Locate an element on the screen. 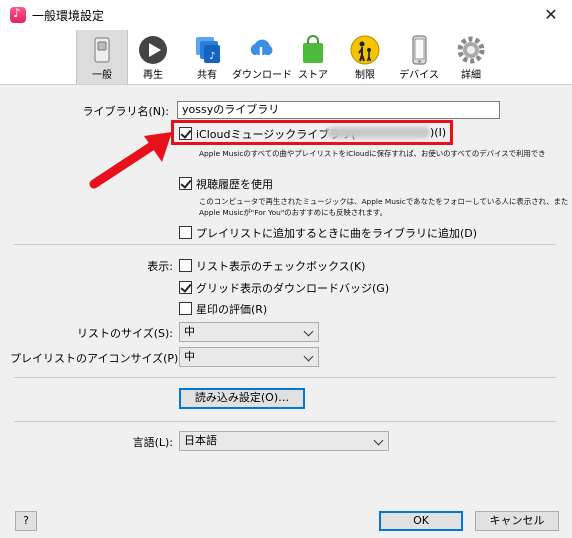 This screenshot has height=538, width=572. grid-download-badge-checkbox is located at coordinates (185, 287).